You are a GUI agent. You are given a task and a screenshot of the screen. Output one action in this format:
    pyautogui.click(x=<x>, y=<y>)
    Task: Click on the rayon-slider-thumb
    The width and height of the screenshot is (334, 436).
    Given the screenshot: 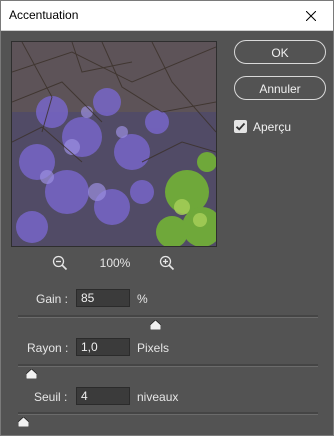 What is the action you would take?
    pyautogui.click(x=31, y=374)
    